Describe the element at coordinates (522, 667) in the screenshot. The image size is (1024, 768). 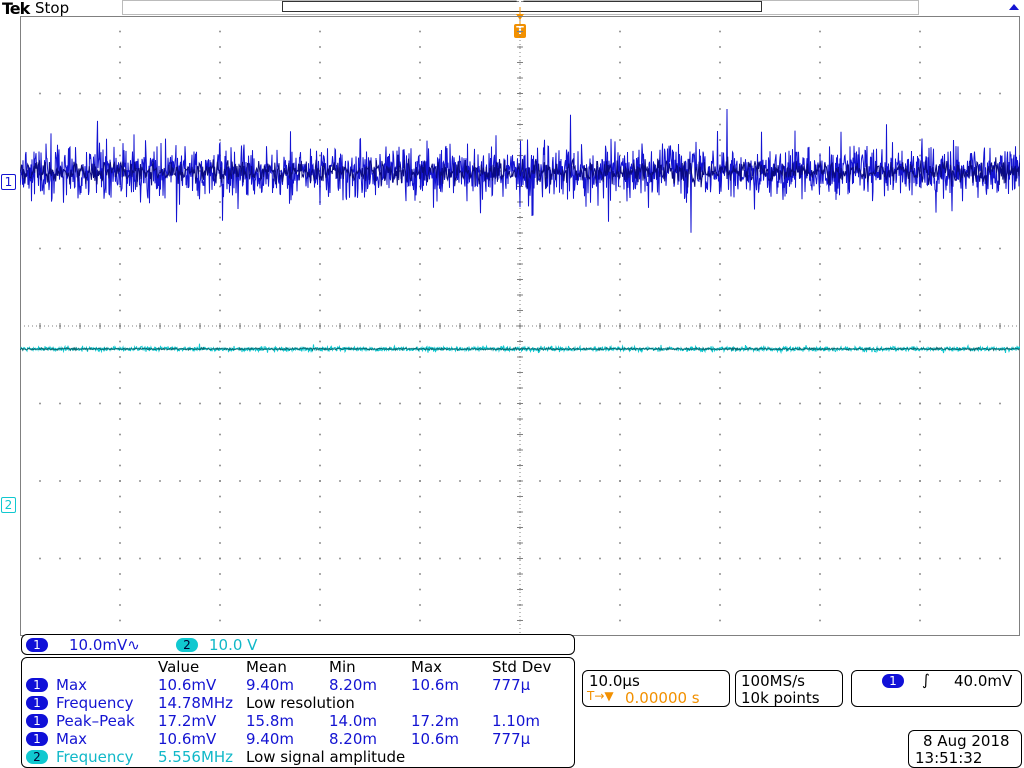
I see `col-header-std-dev: Std Dev` at that location.